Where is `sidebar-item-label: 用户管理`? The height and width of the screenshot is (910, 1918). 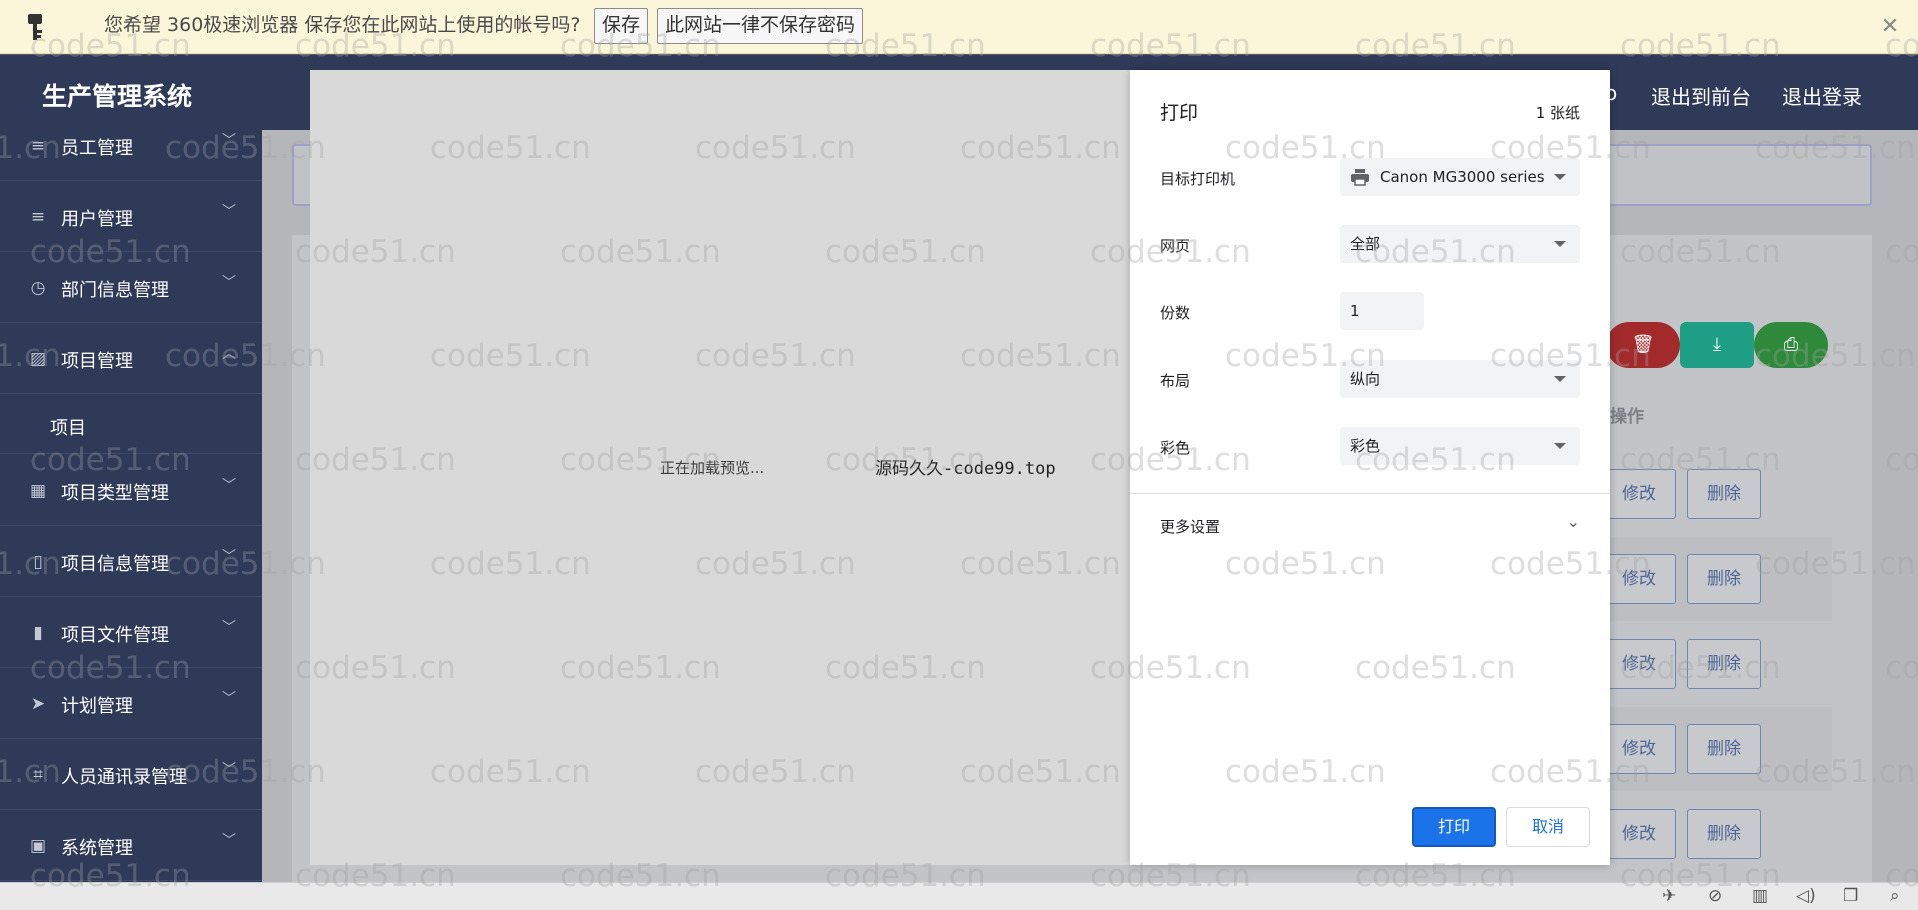 sidebar-item-label: 用户管理 is located at coordinates (97, 219).